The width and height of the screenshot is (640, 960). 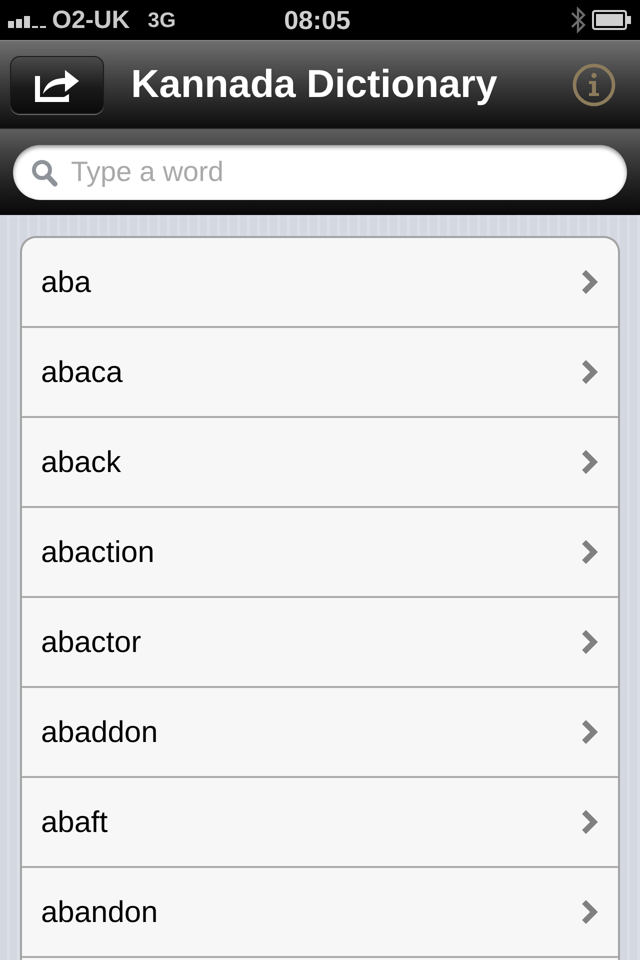 I want to click on share-button, so click(x=57, y=85).